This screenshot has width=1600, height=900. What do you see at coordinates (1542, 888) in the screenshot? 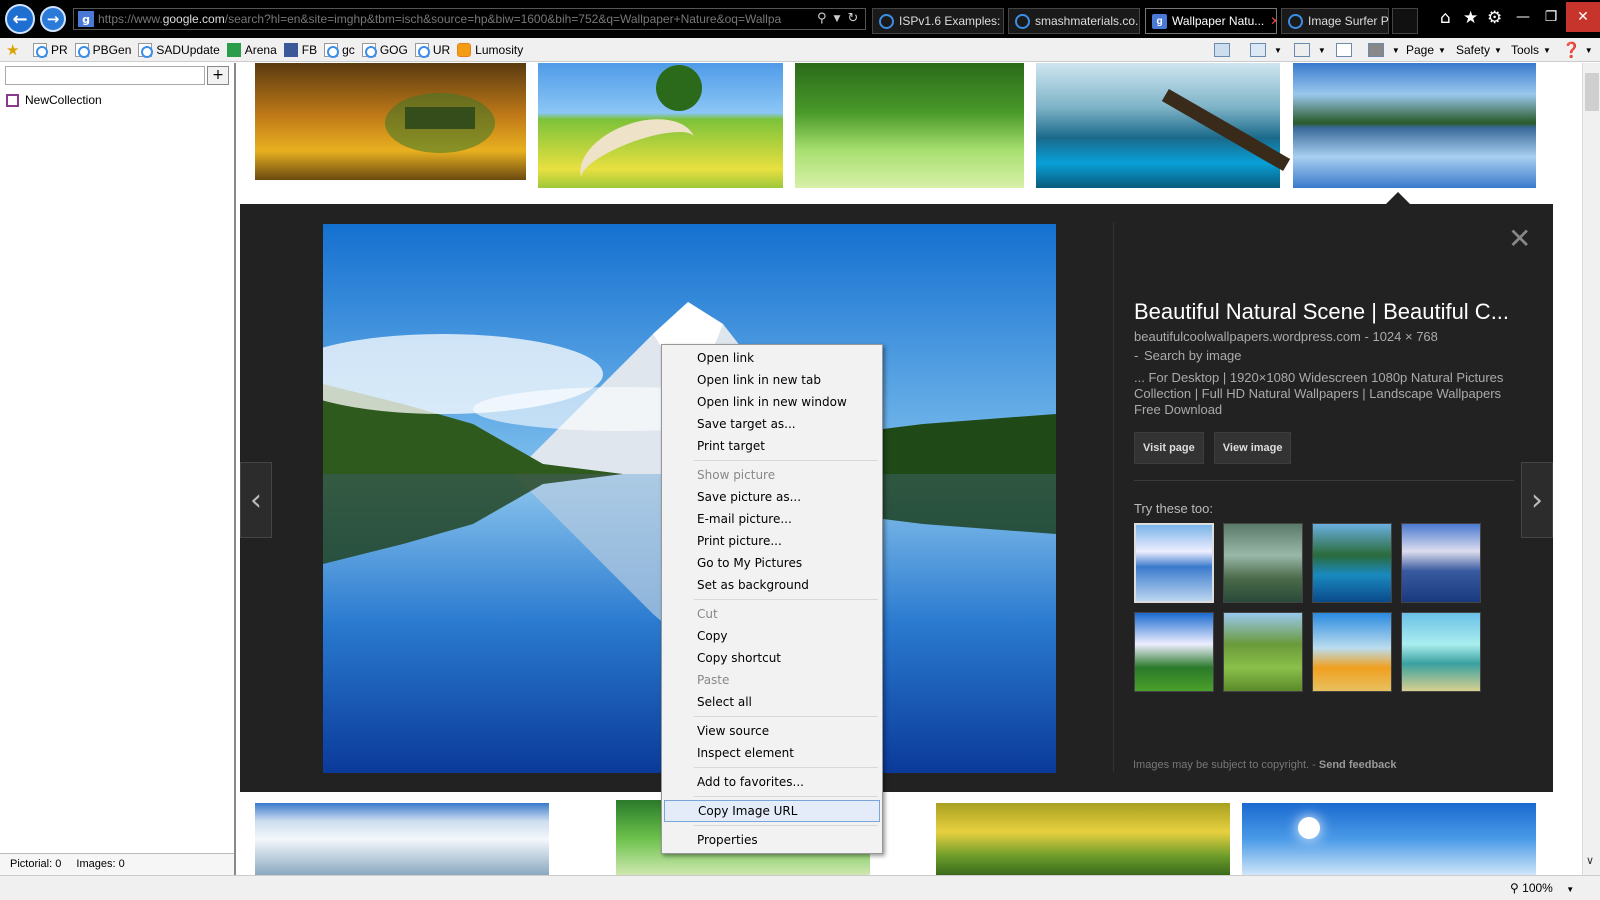
I see `zoom-control: ⚲ 100% ▼` at bounding box center [1542, 888].